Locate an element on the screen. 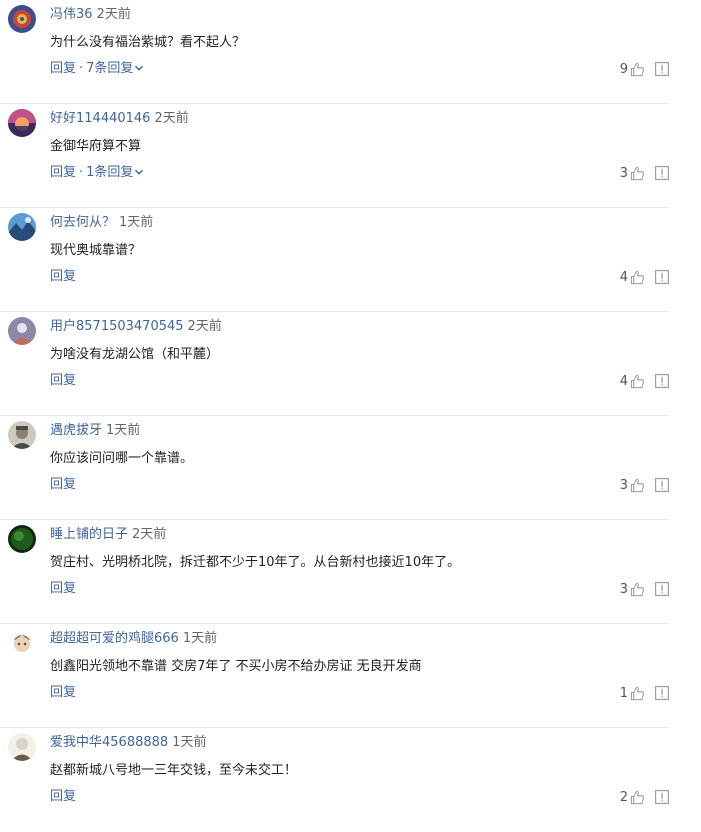 This screenshot has width=701, height=832. comment-text: 现代奥城靠谱？ is located at coordinates (96, 250).